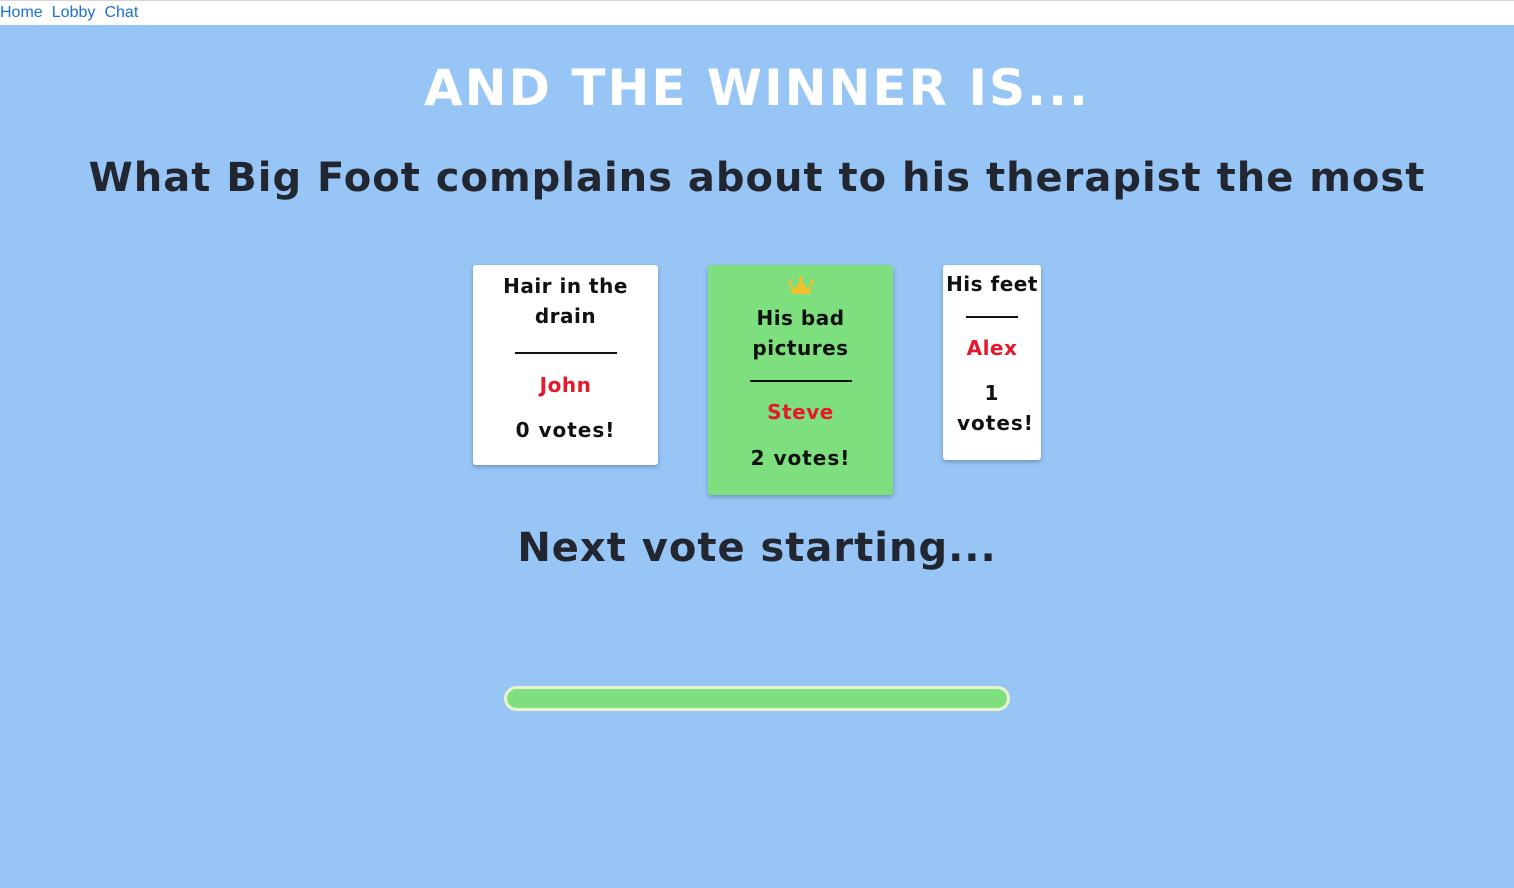 Image resolution: width=1514 pixels, height=888 pixels. What do you see at coordinates (565, 385) in the screenshot?
I see `author-name: John` at bounding box center [565, 385].